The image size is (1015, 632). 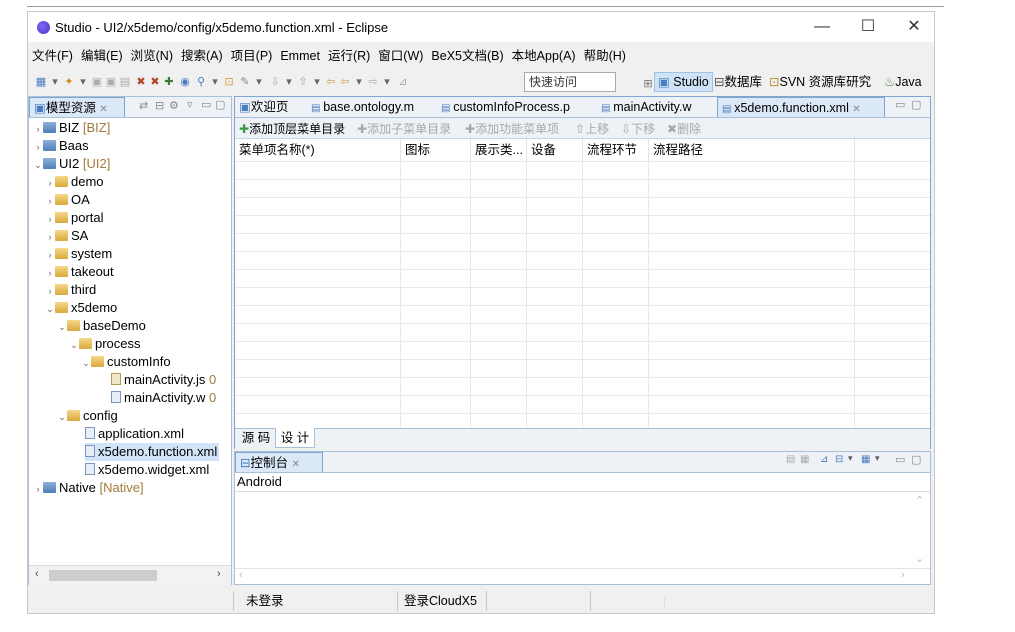 What do you see at coordinates (88, 488) in the screenshot?
I see `tree-node-native: › Native [Native]` at bounding box center [88, 488].